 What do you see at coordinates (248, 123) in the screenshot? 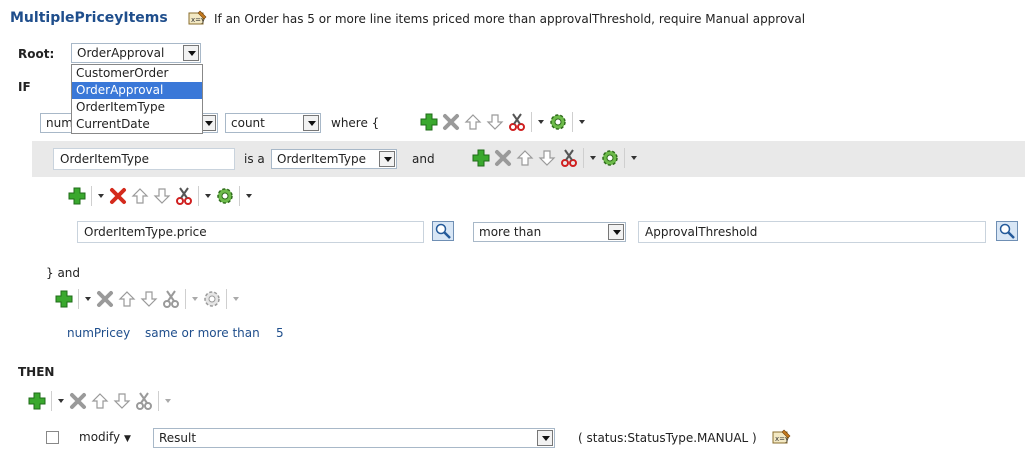
I see `aggregate-function-value: count` at bounding box center [248, 123].